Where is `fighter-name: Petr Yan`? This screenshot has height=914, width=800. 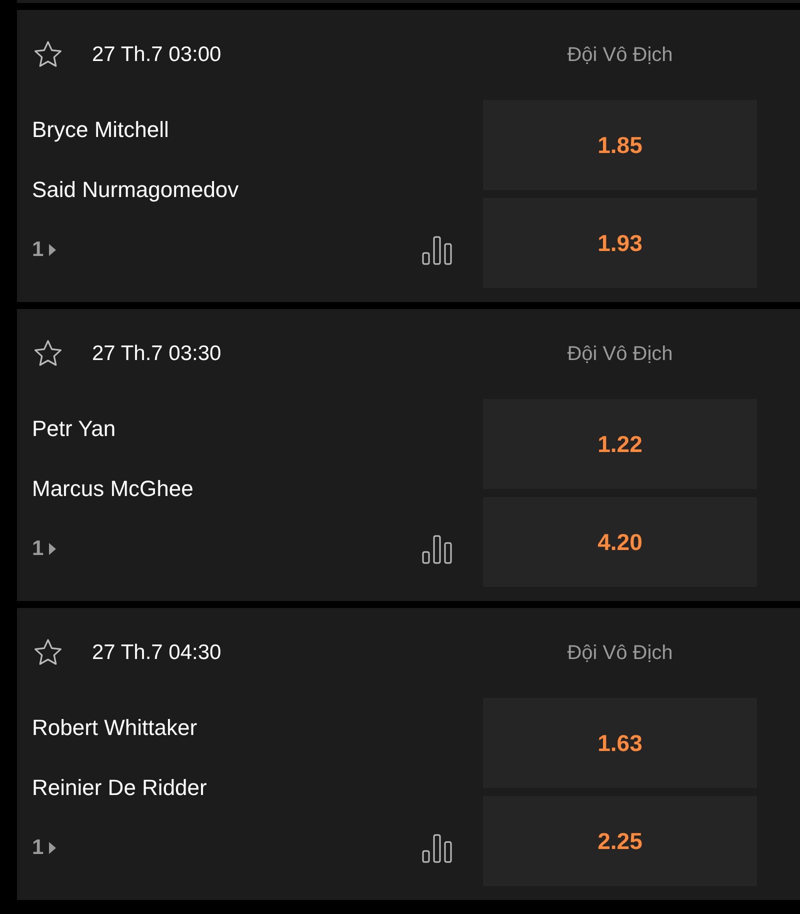 fighter-name: Petr Yan is located at coordinates (74, 429).